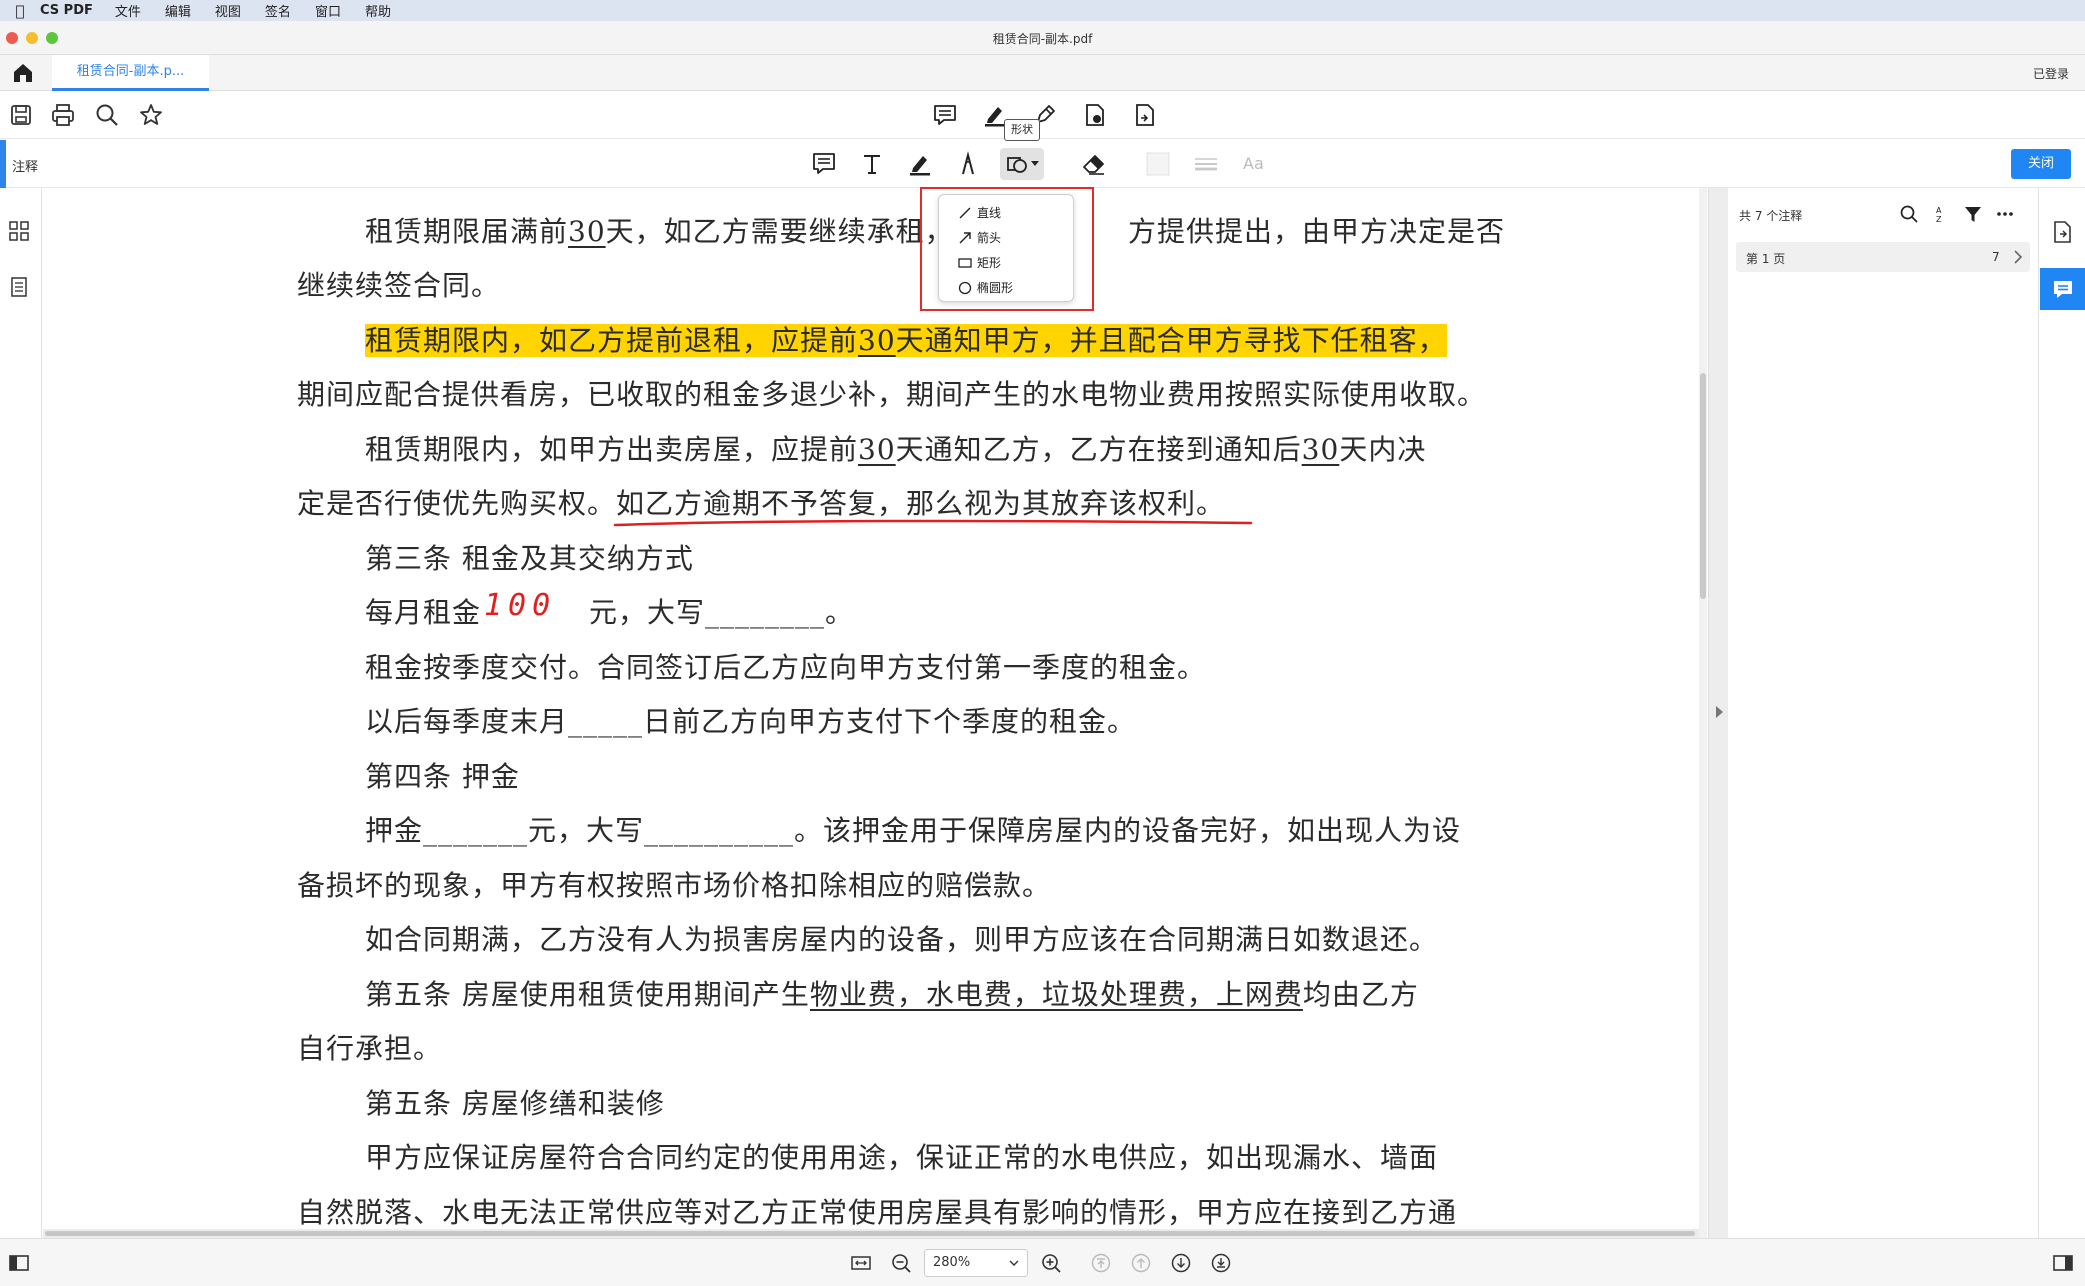 This screenshot has width=2085, height=1286. I want to click on shape-menu-rectangle-label: 矩形, so click(989, 263).